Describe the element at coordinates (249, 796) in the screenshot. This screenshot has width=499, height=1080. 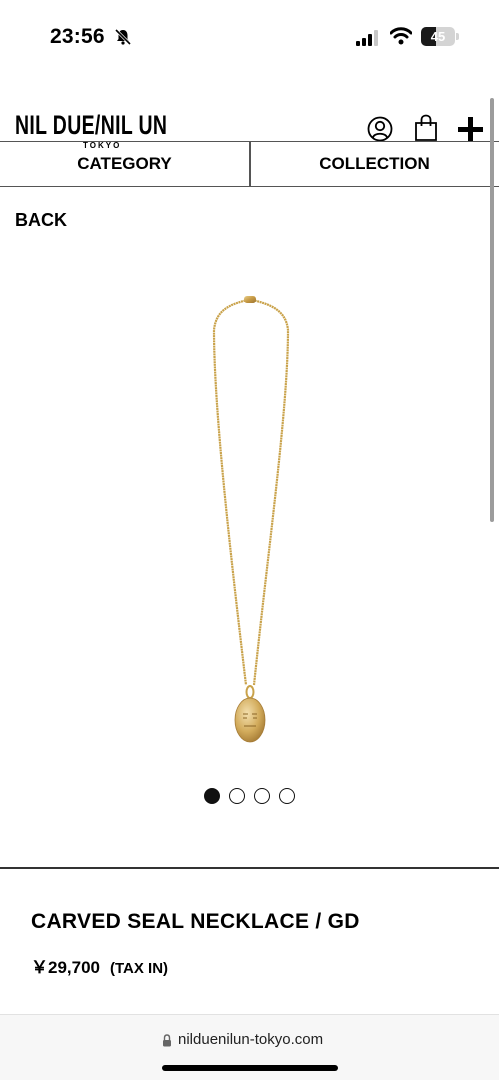
I see `carousel-dots` at that location.